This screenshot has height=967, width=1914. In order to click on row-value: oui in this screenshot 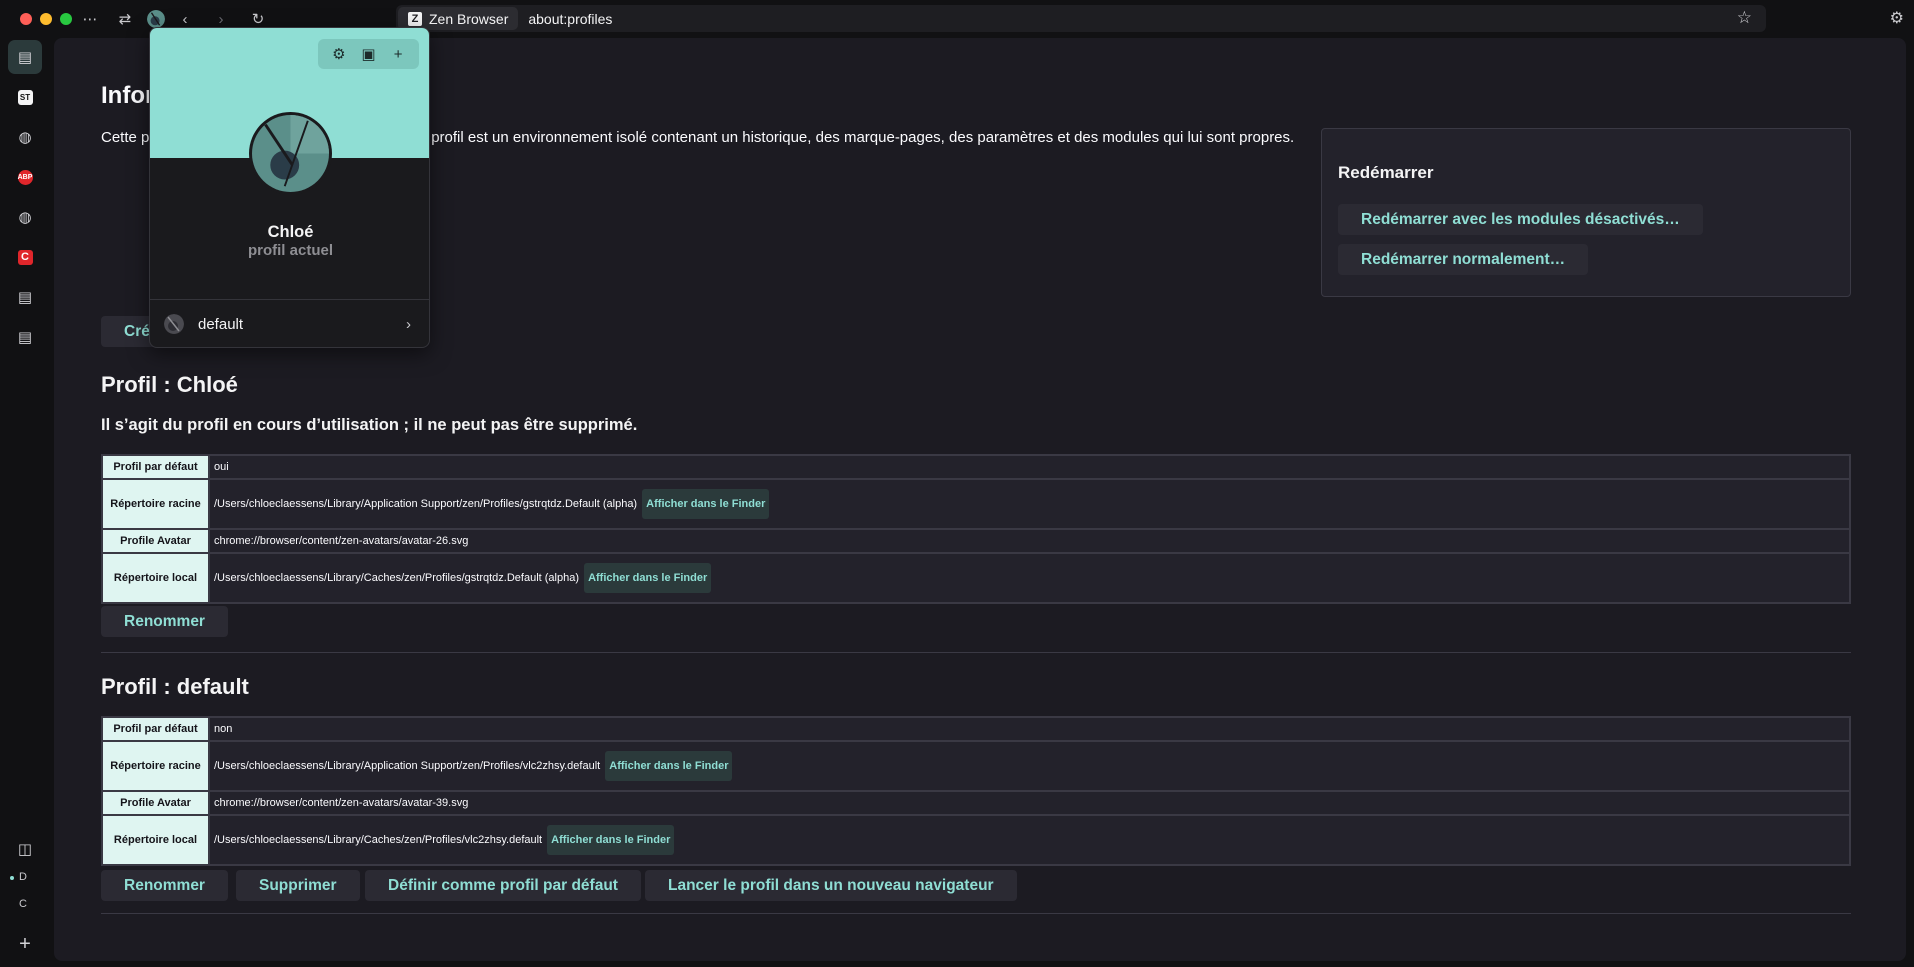, I will do `click(1029, 467)`.